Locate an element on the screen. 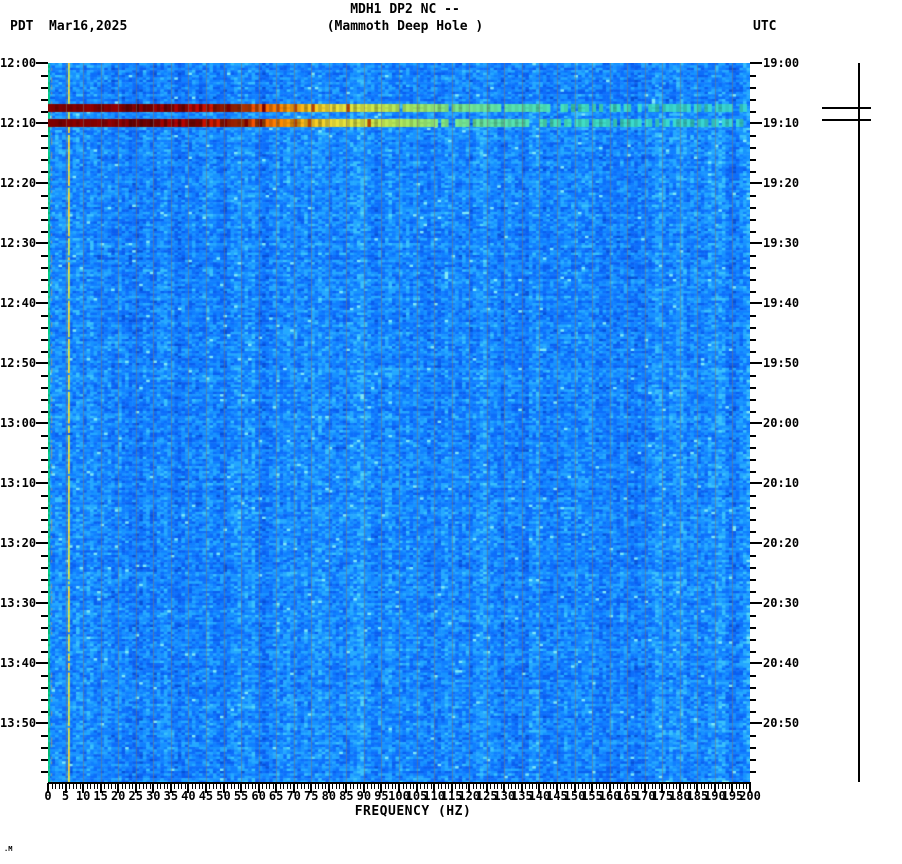 Image resolution: width=902 pixels, height=864 pixels. event-trace-mark is located at coordinates (846, 108).